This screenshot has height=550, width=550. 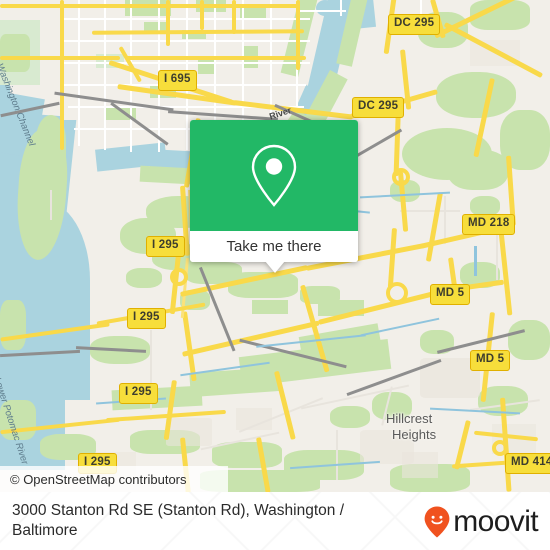 What do you see at coordinates (177, 80) in the screenshot?
I see `highway-shield-i695: I 695` at bounding box center [177, 80].